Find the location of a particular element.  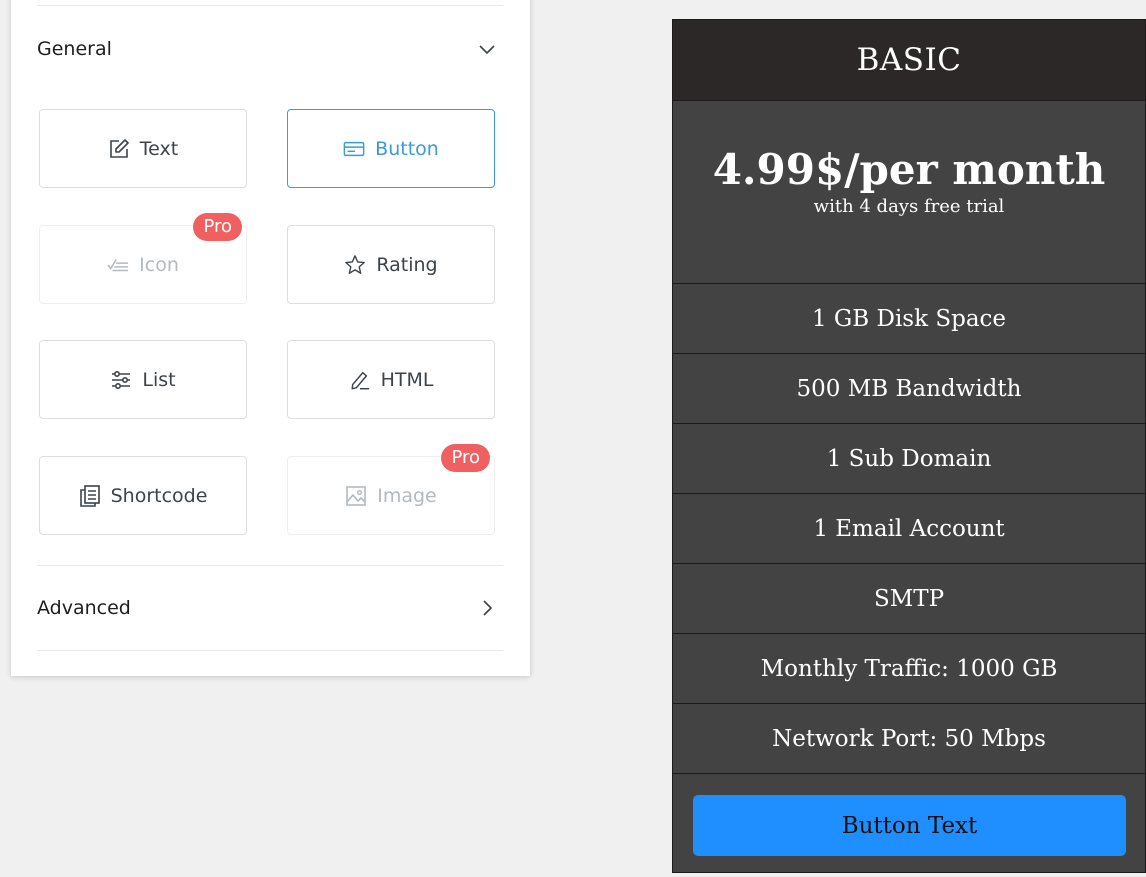

widget-html-label: HTML is located at coordinates (407, 379).